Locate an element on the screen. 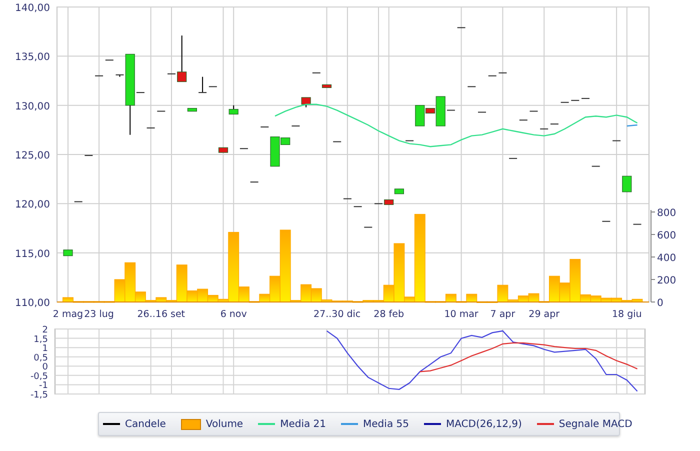 The height and width of the screenshot is (451, 700). axis-label: 1 is located at coordinates (45, 349).